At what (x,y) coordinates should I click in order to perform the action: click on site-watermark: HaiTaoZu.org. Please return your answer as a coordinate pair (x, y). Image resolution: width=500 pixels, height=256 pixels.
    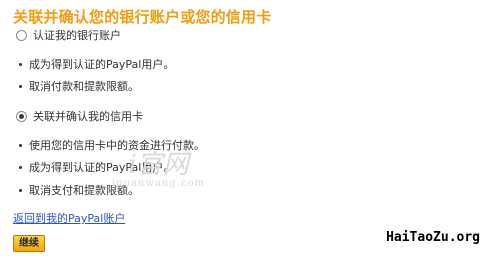
    Looking at the image, I should click on (433, 237).